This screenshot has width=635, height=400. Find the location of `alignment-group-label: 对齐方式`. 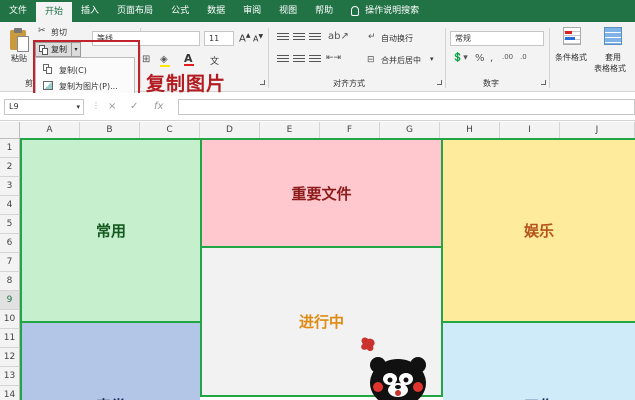

alignment-group-label: 对齐方式 is located at coordinates (349, 83).